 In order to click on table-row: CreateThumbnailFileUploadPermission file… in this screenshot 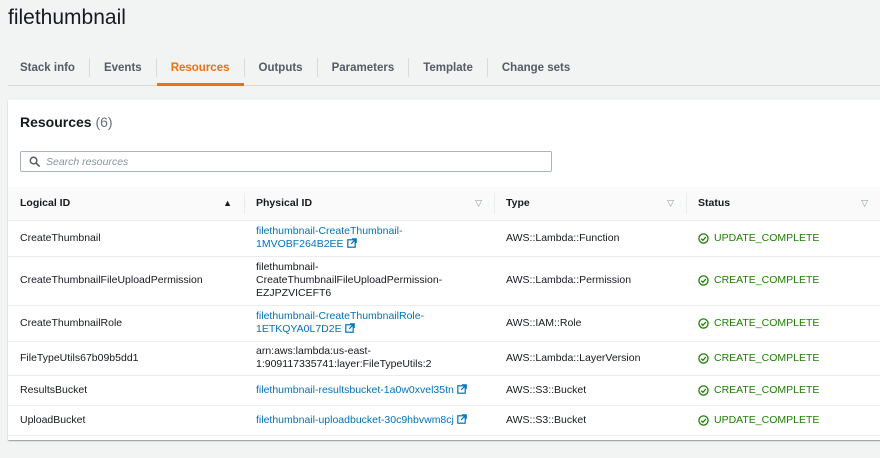, I will do `click(444, 281)`.